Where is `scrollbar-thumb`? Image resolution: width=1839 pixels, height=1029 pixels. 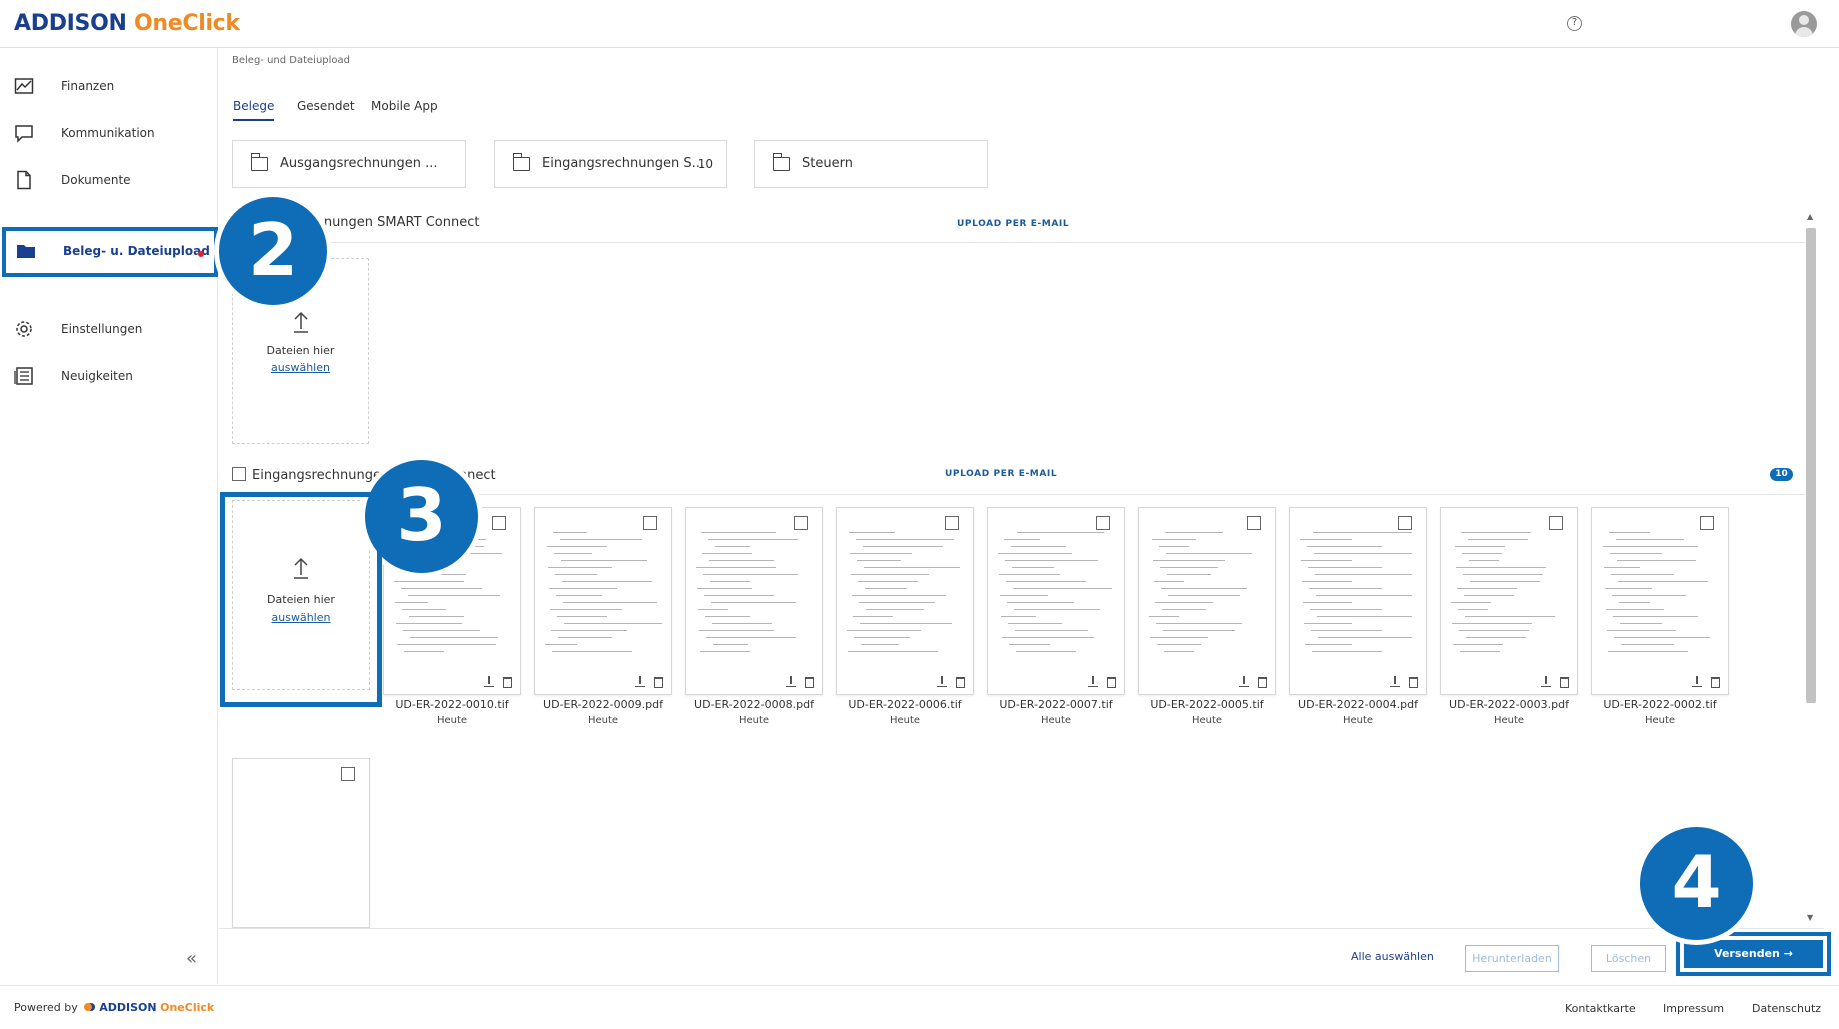
scrollbar-thumb is located at coordinates (1811, 465).